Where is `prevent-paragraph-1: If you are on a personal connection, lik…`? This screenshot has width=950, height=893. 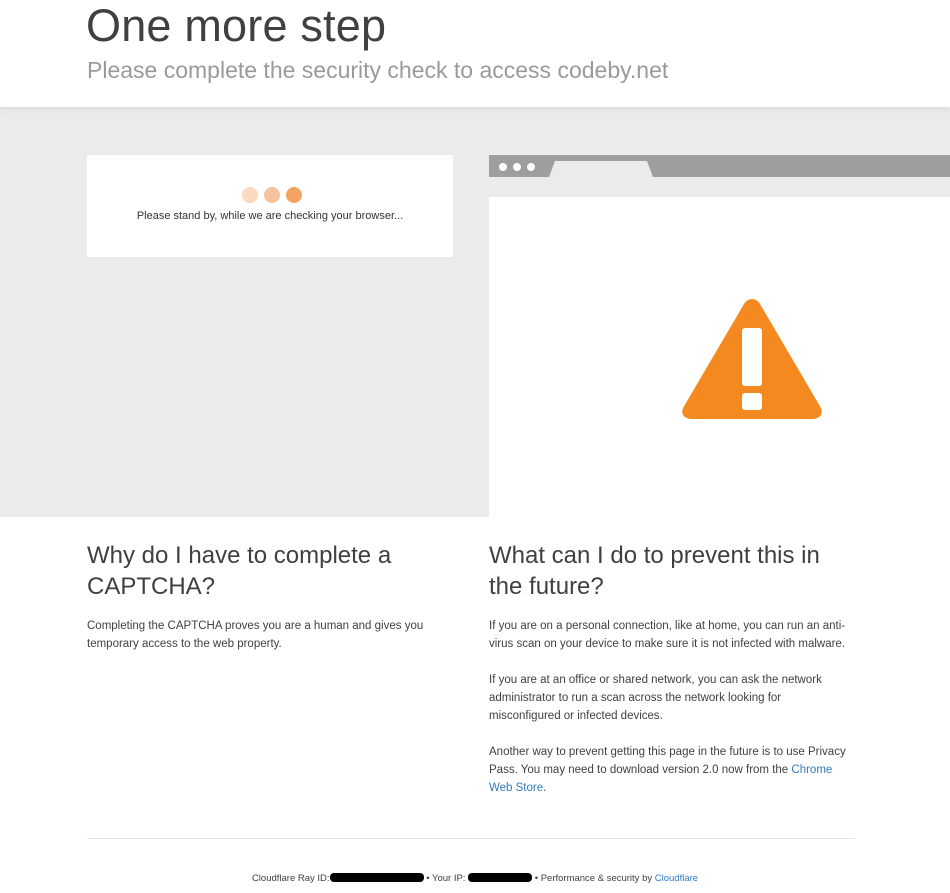 prevent-paragraph-1: If you are on a personal connection, lik… is located at coordinates (667, 635).